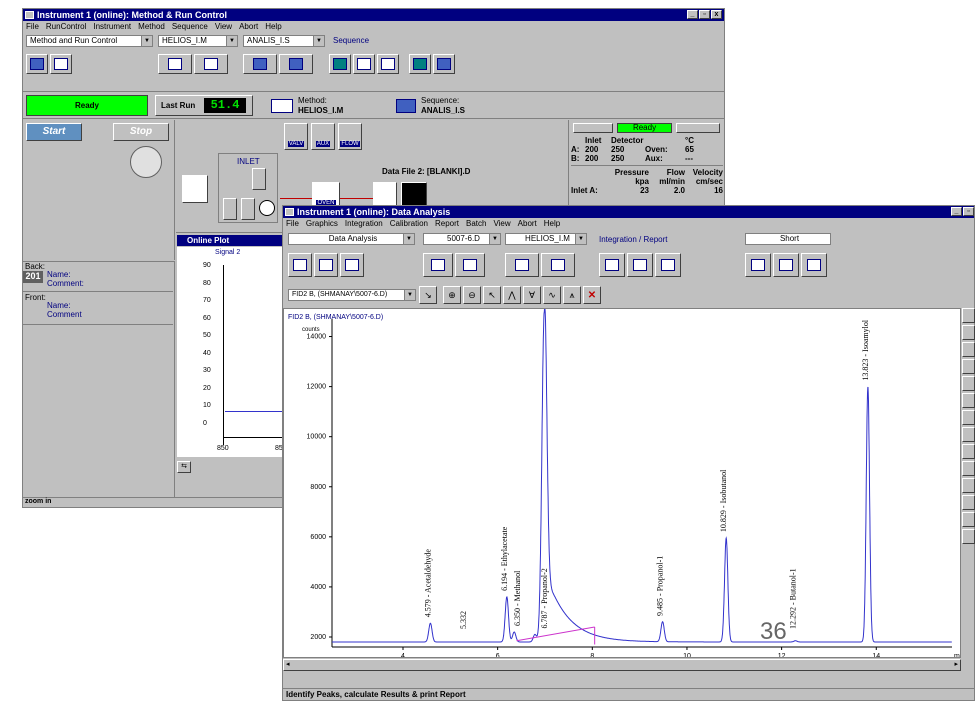  What do you see at coordinates (420, 64) in the screenshot?
I see `instrument-button` at bounding box center [420, 64].